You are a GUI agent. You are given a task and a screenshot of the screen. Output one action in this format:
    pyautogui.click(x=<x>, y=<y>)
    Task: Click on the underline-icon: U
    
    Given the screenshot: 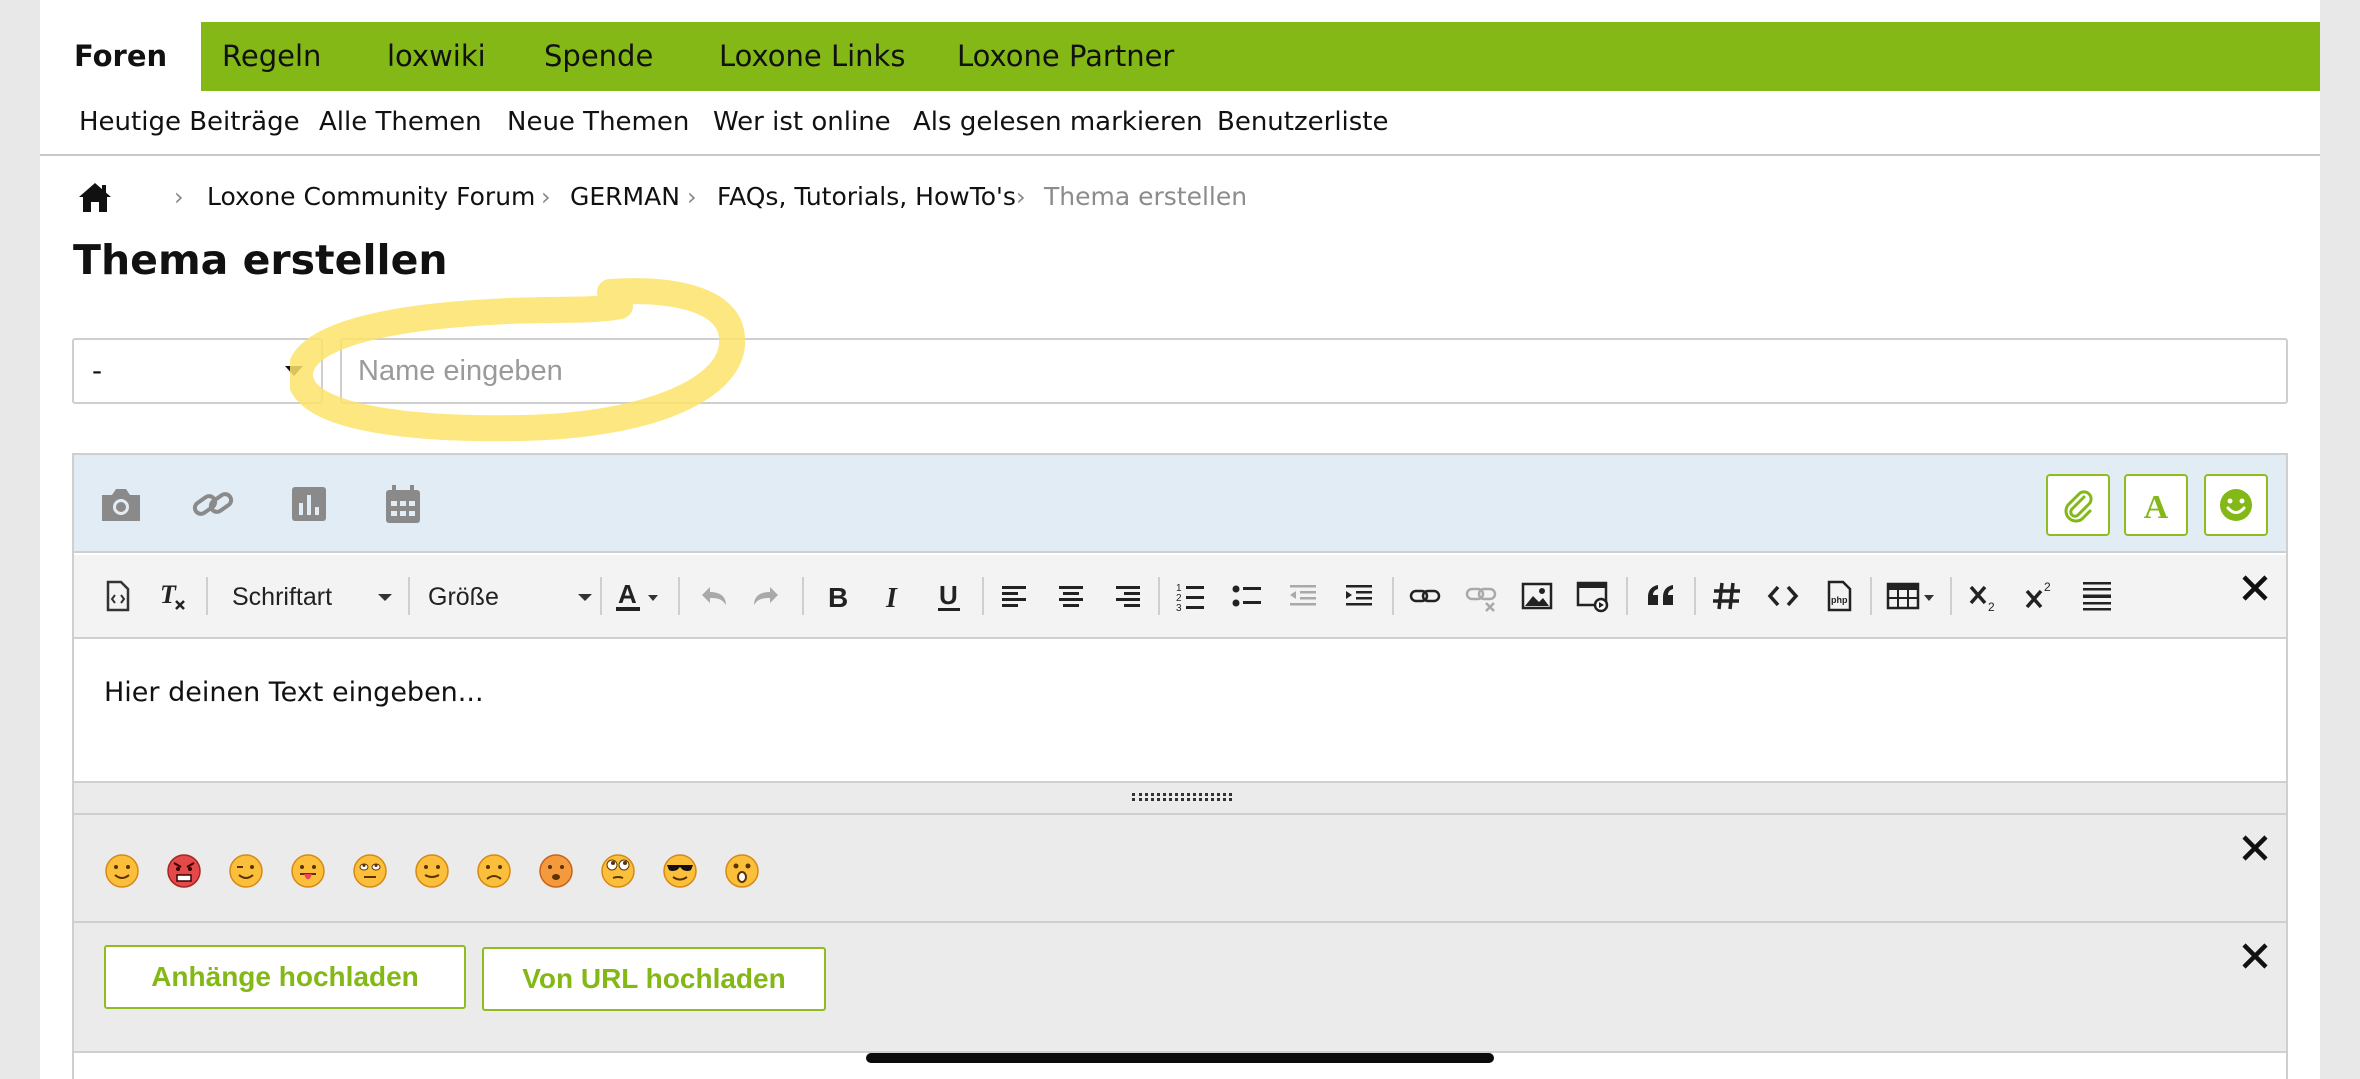 What is the action you would take?
    pyautogui.click(x=949, y=596)
    